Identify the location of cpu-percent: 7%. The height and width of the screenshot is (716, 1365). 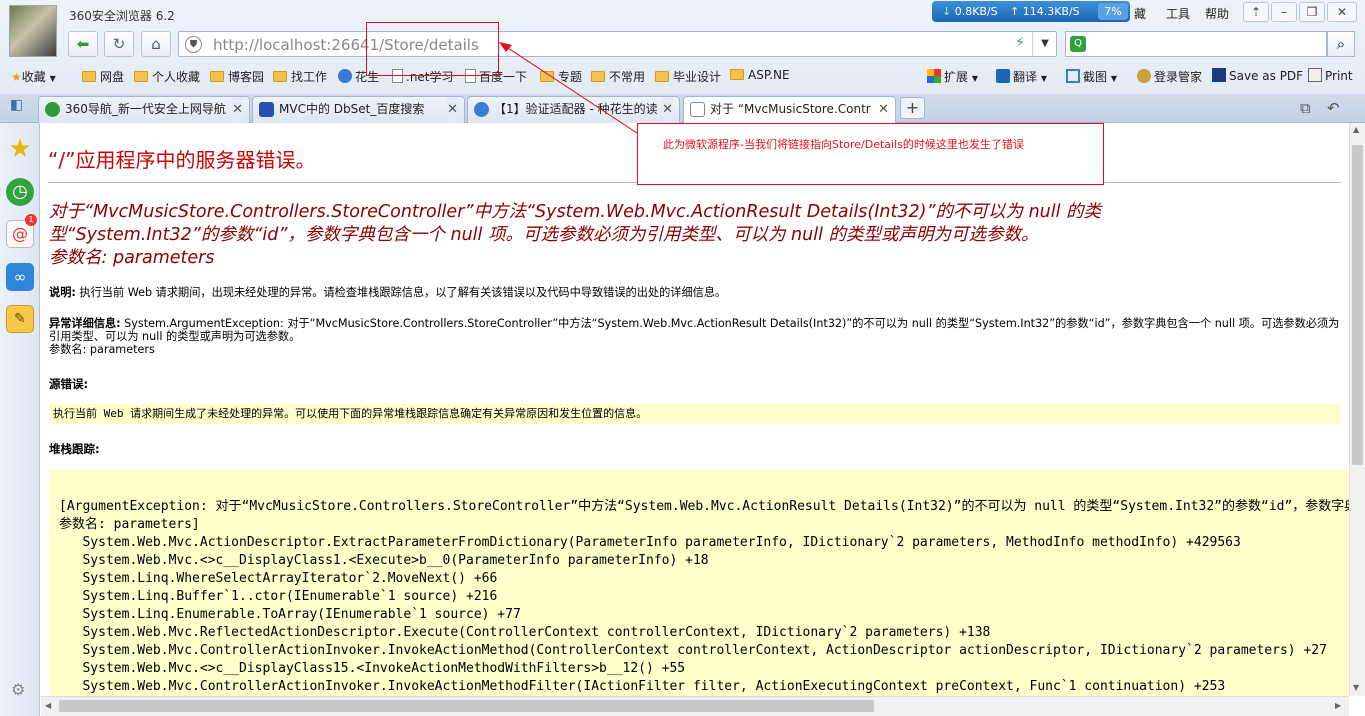
(1113, 11).